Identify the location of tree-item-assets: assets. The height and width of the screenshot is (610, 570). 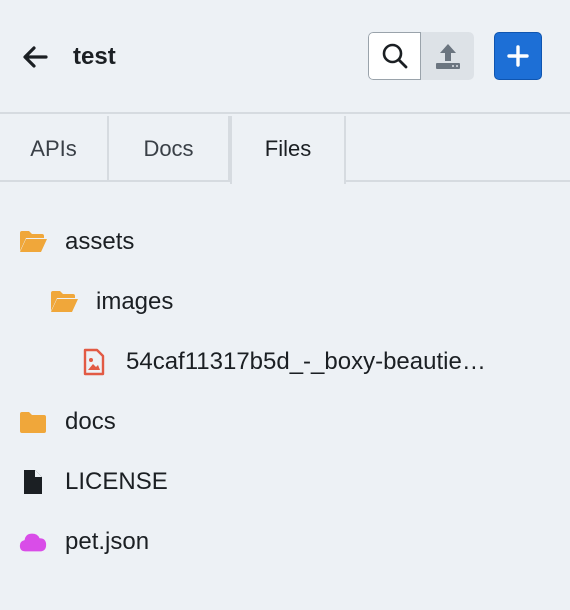
(76, 242).